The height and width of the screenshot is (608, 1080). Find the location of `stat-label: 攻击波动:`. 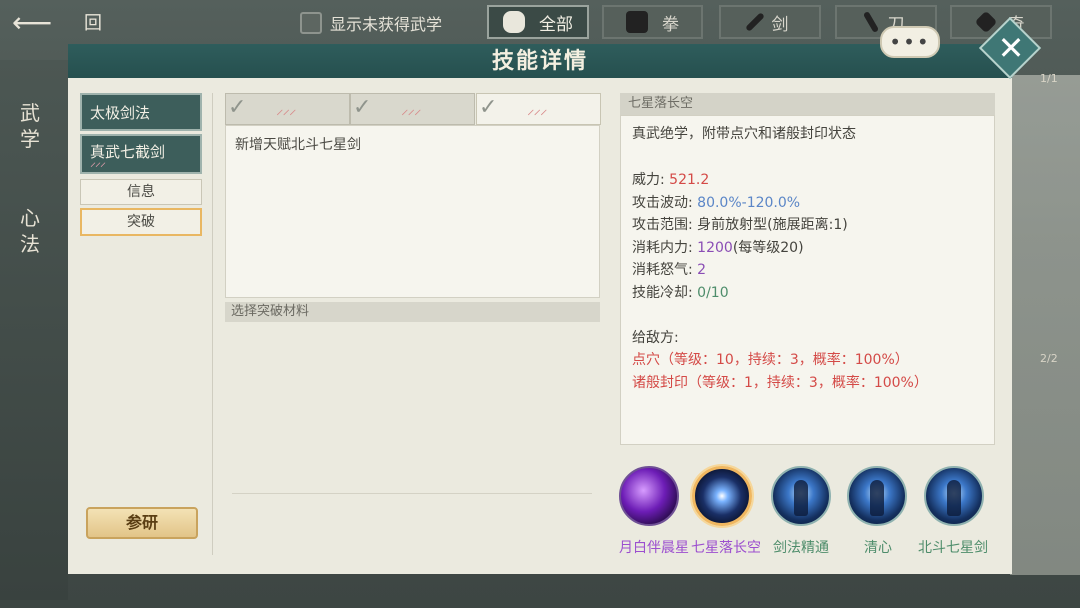

stat-label: 攻击波动: is located at coordinates (662, 203).